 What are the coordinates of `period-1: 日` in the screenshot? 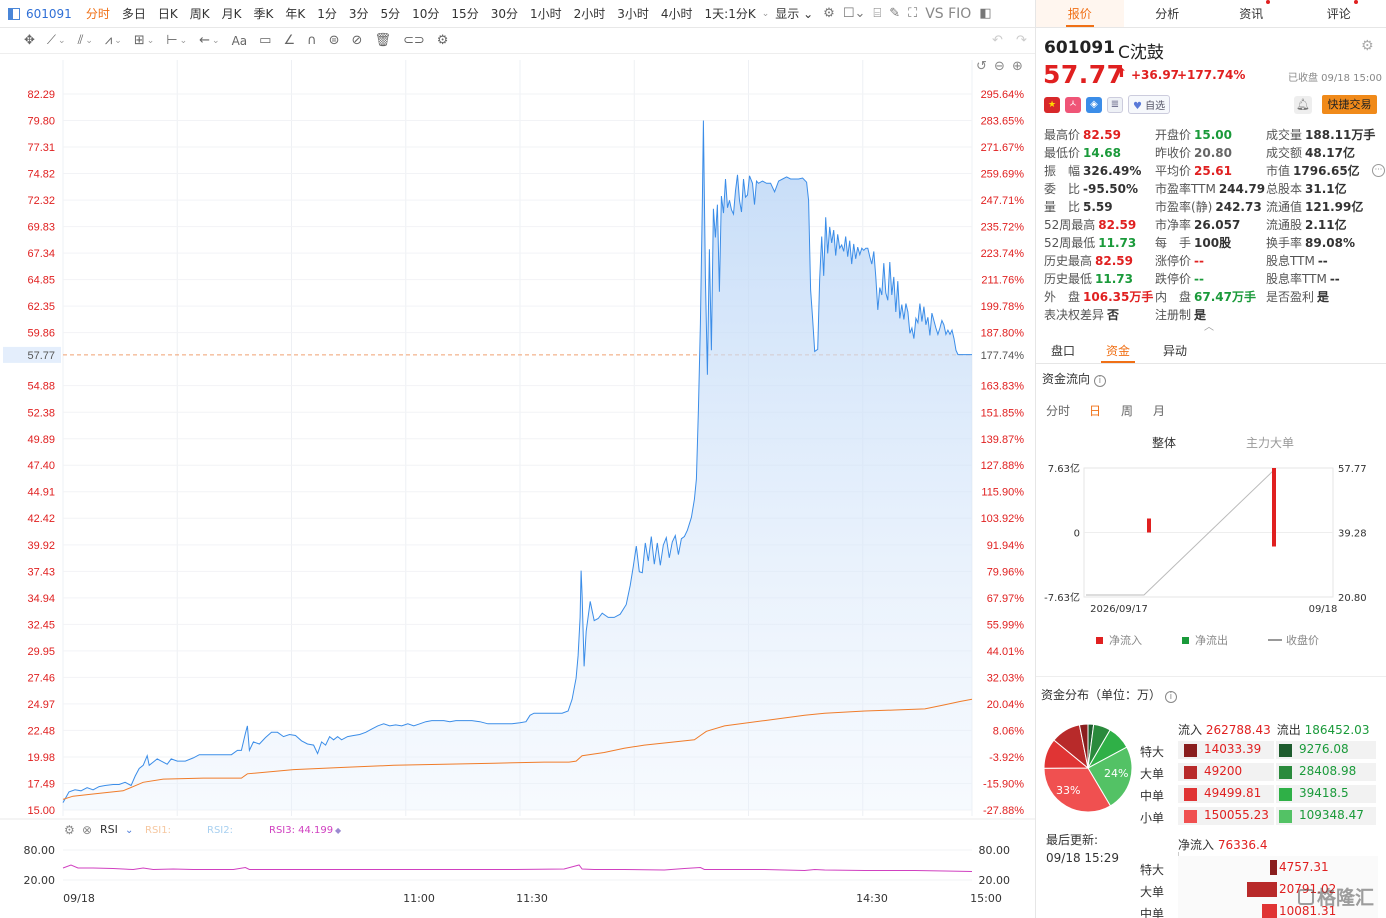 It's located at (1095, 410).